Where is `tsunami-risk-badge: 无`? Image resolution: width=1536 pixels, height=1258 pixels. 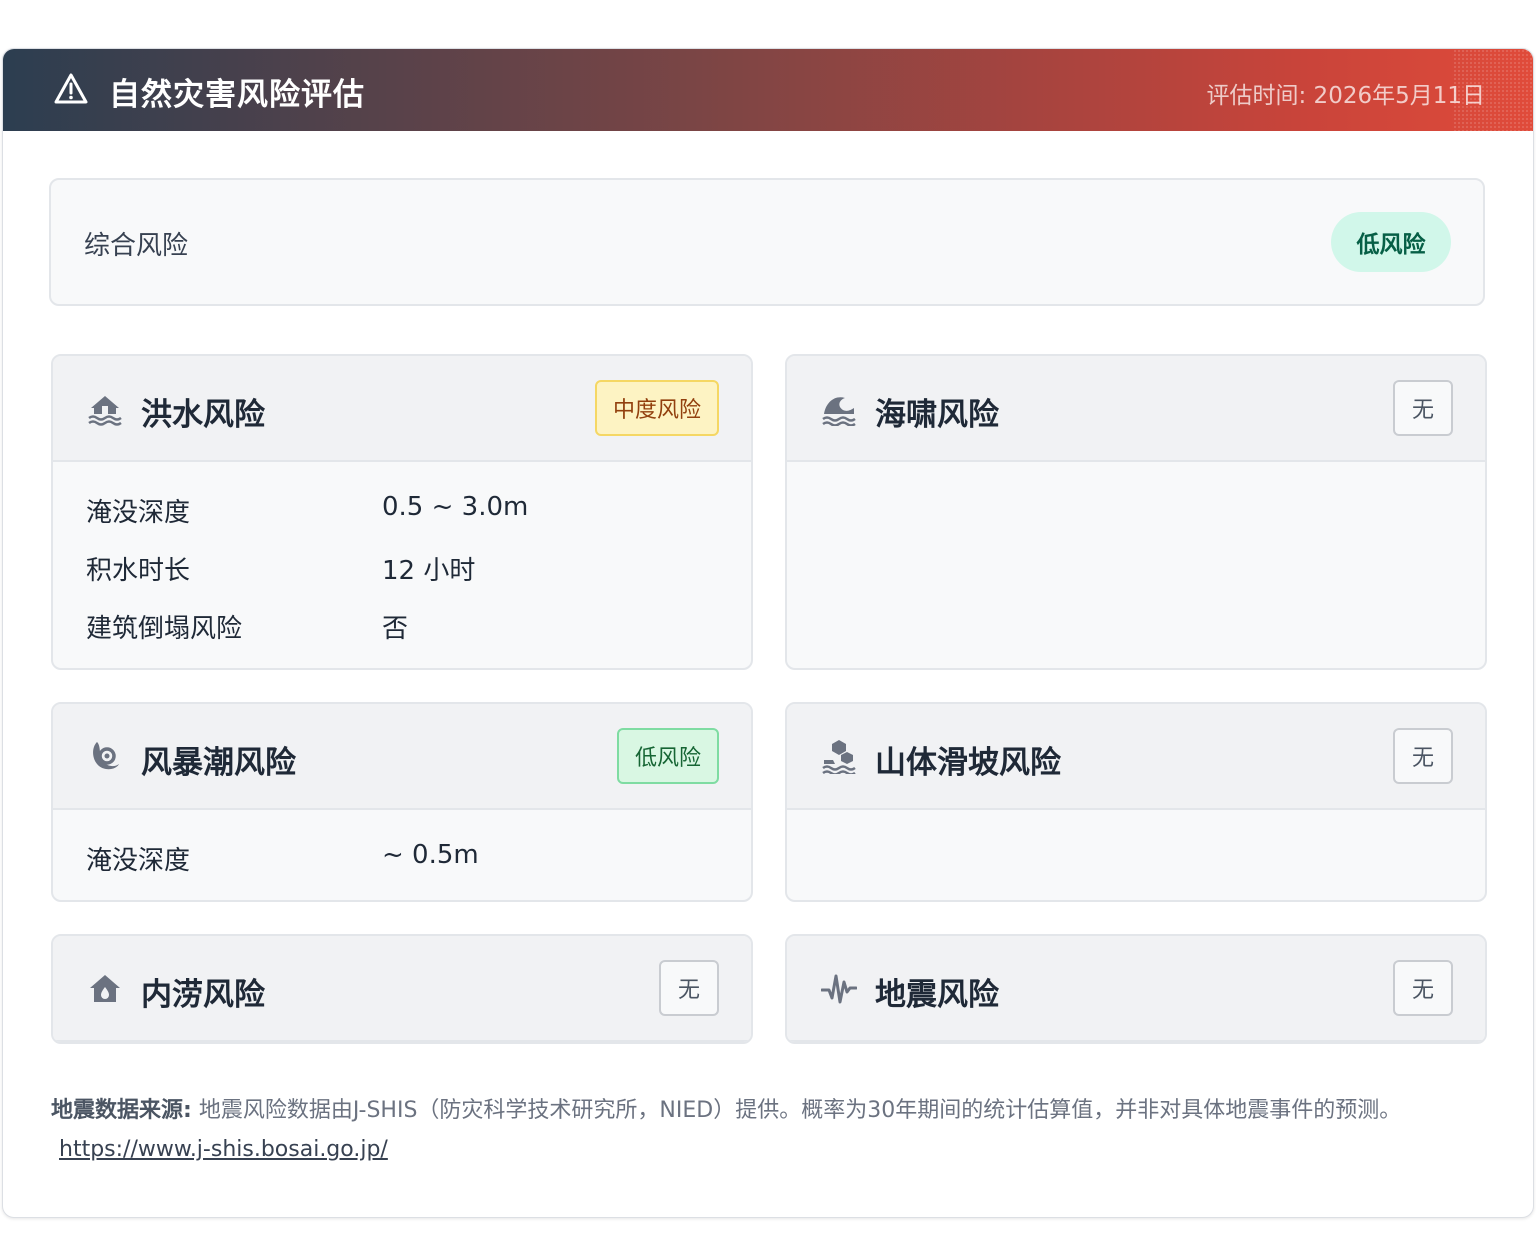
tsunami-risk-badge: 无 is located at coordinates (1423, 408).